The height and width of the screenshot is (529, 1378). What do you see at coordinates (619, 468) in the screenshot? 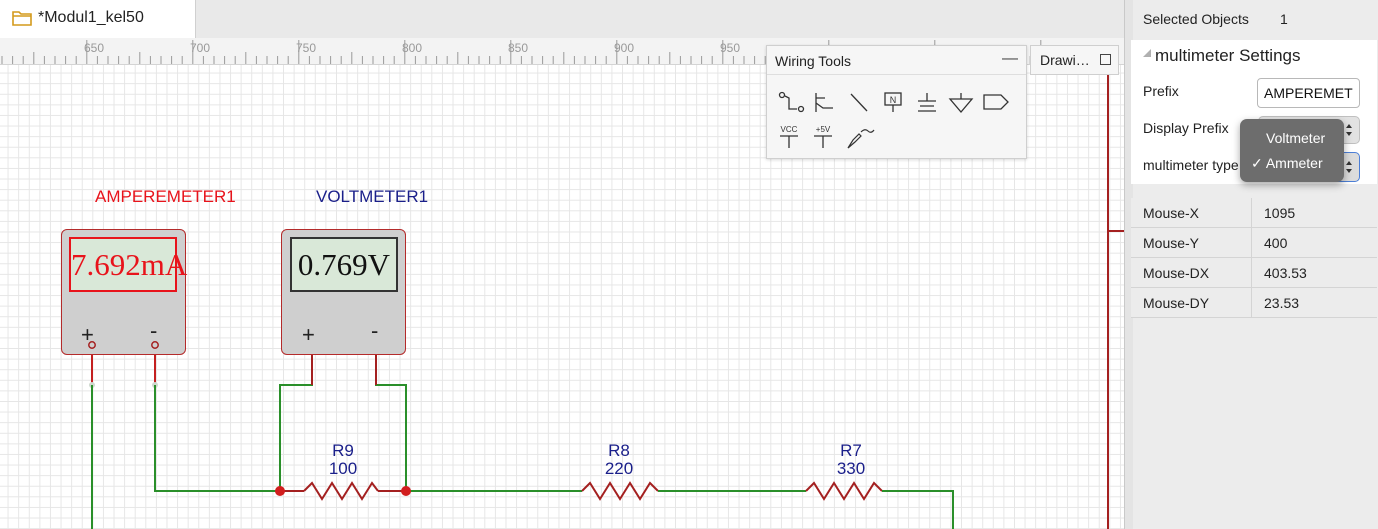
I see `resistor-r8-value: 220` at bounding box center [619, 468].